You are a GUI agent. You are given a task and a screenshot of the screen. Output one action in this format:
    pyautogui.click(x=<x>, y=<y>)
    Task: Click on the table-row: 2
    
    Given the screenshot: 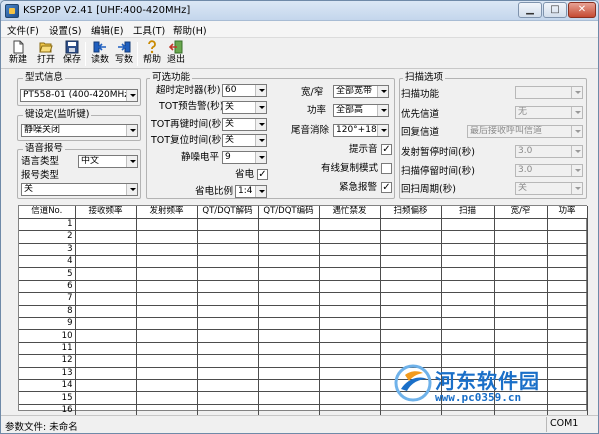 What is the action you would take?
    pyautogui.click(x=303, y=237)
    